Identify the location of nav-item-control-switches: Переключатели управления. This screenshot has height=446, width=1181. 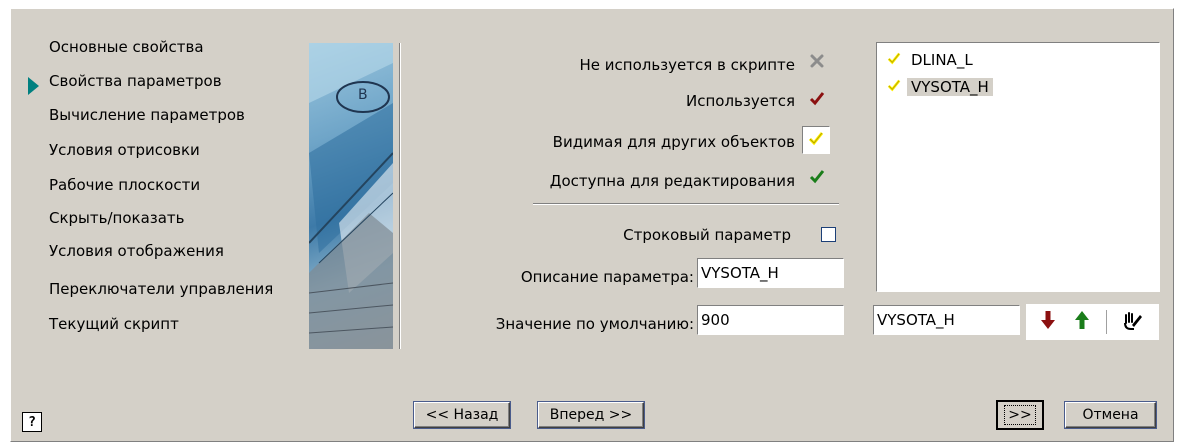
(161, 289).